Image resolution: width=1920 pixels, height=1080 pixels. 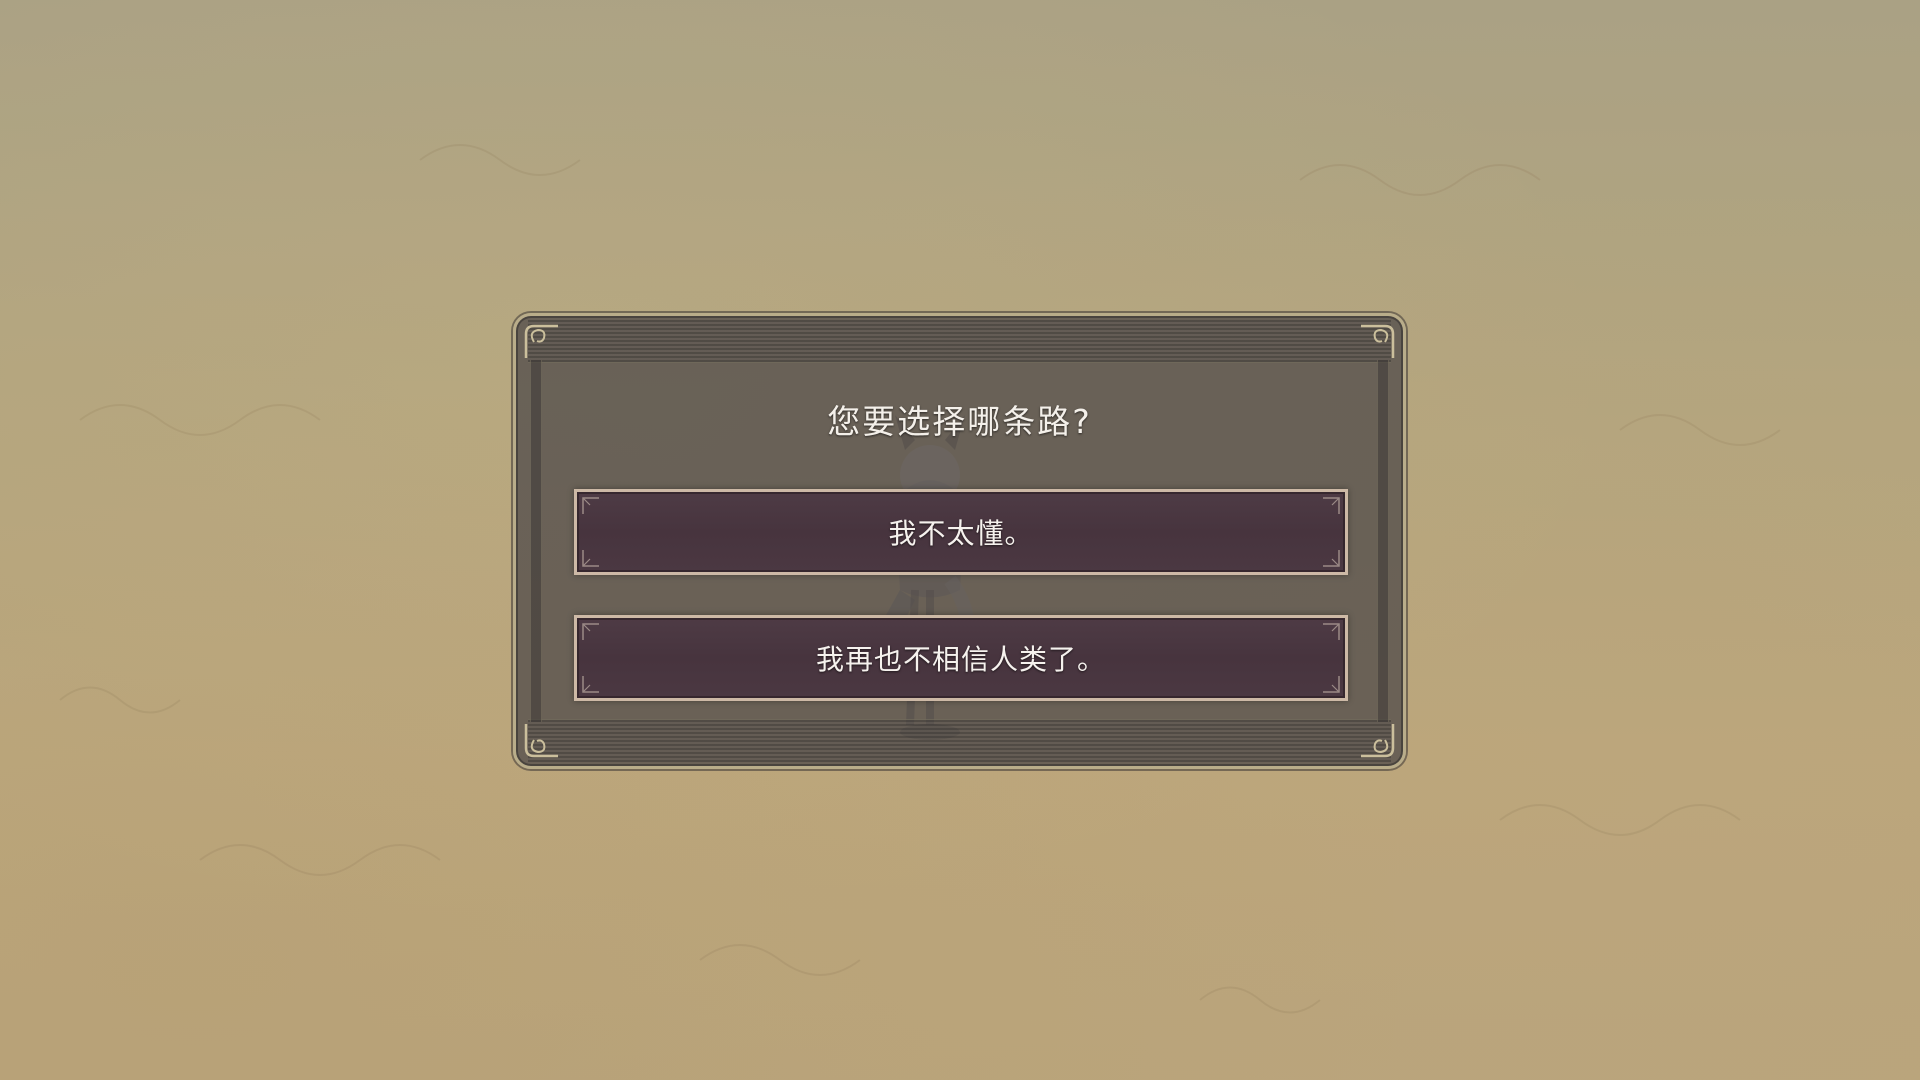 I want to click on dialog-title: 您要选择哪条路?, so click(x=959, y=421).